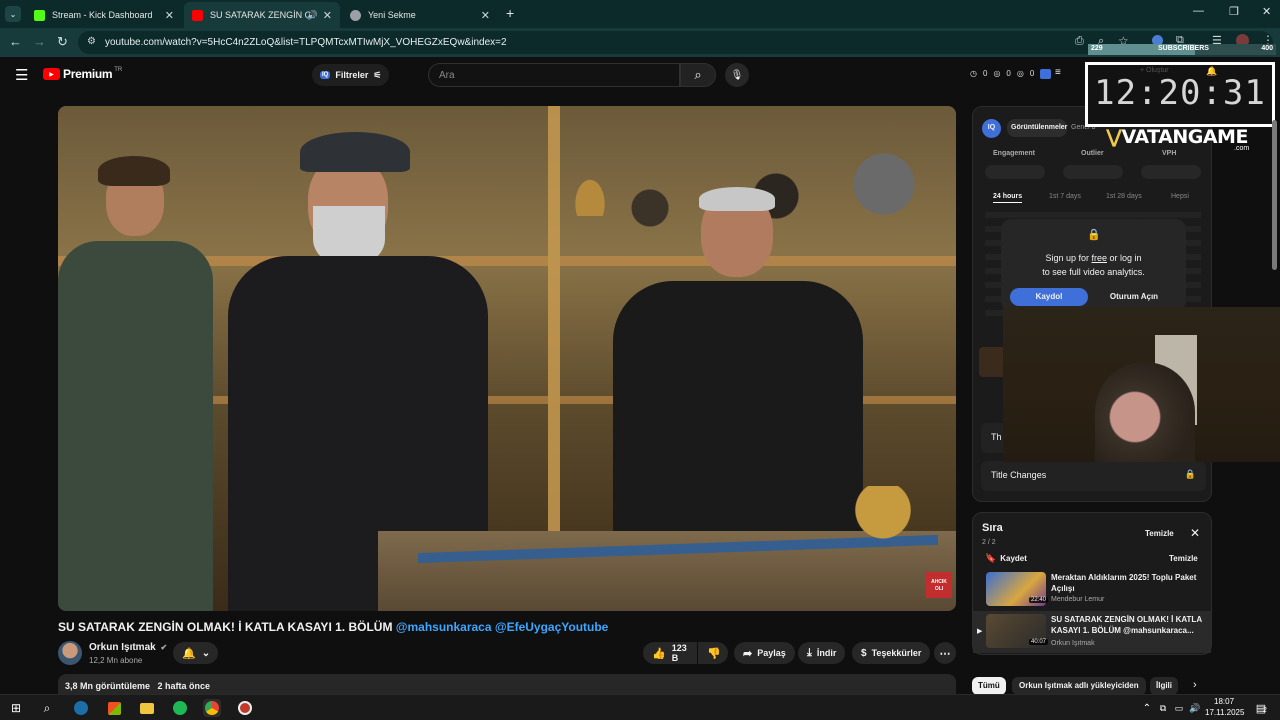 Image resolution: width=1280 pixels, height=720 pixels. Describe the element at coordinates (764, 653) in the screenshot. I see `share-button: ➦ Paylaş` at that location.